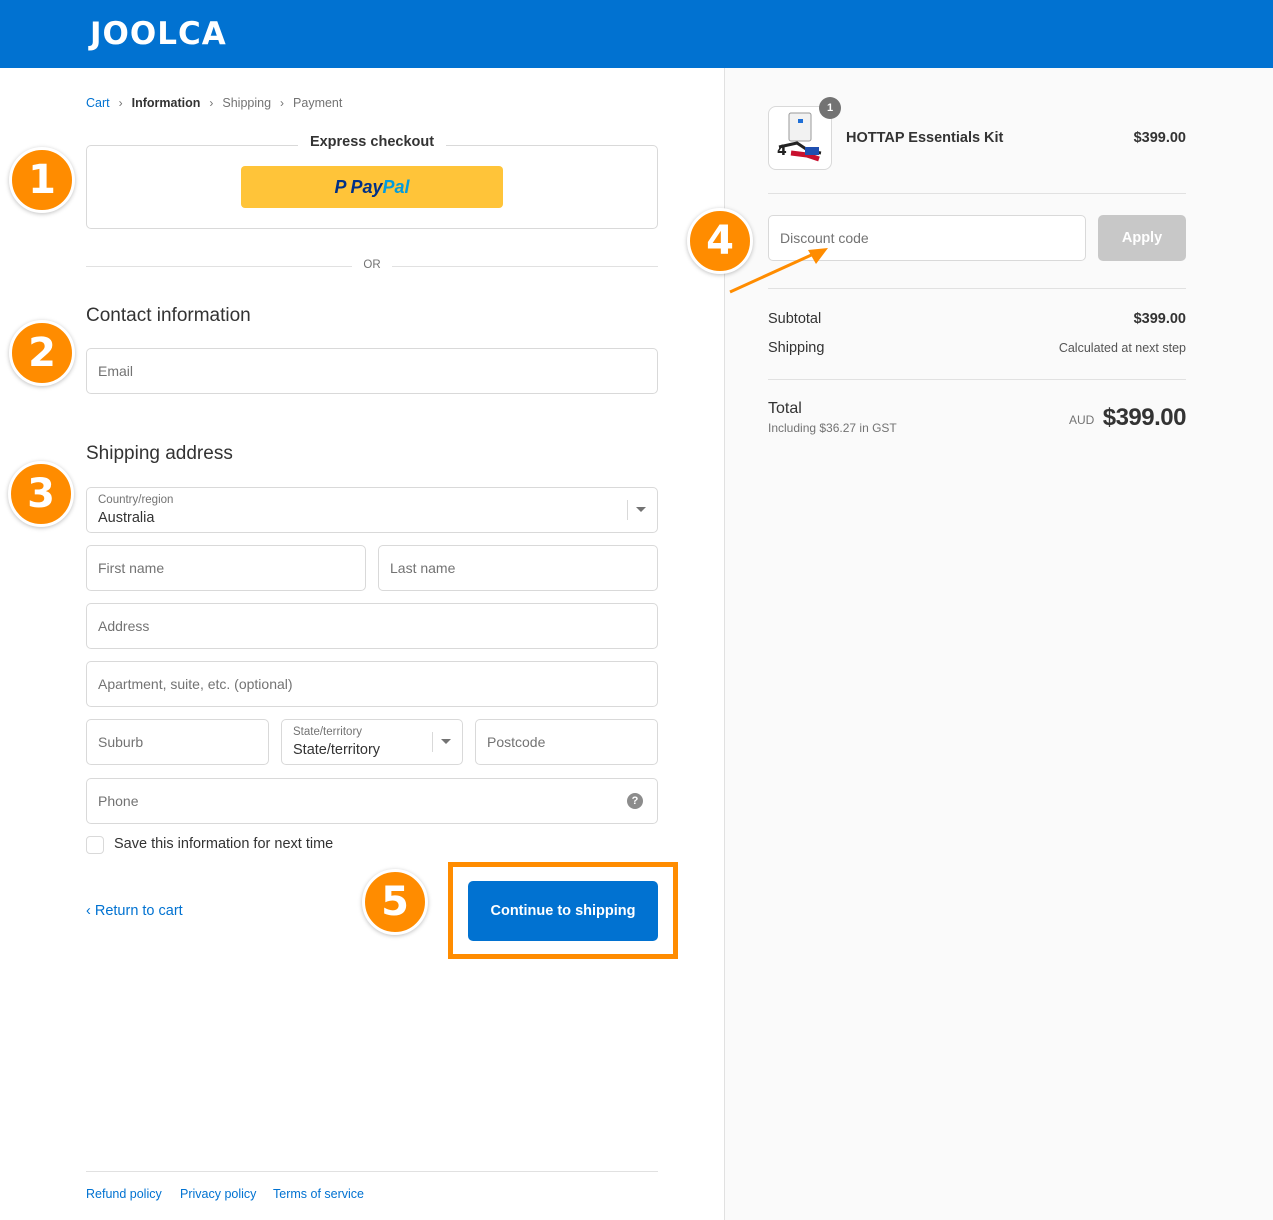  What do you see at coordinates (635, 801) in the screenshot?
I see `question-circle-icon: ?` at bounding box center [635, 801].